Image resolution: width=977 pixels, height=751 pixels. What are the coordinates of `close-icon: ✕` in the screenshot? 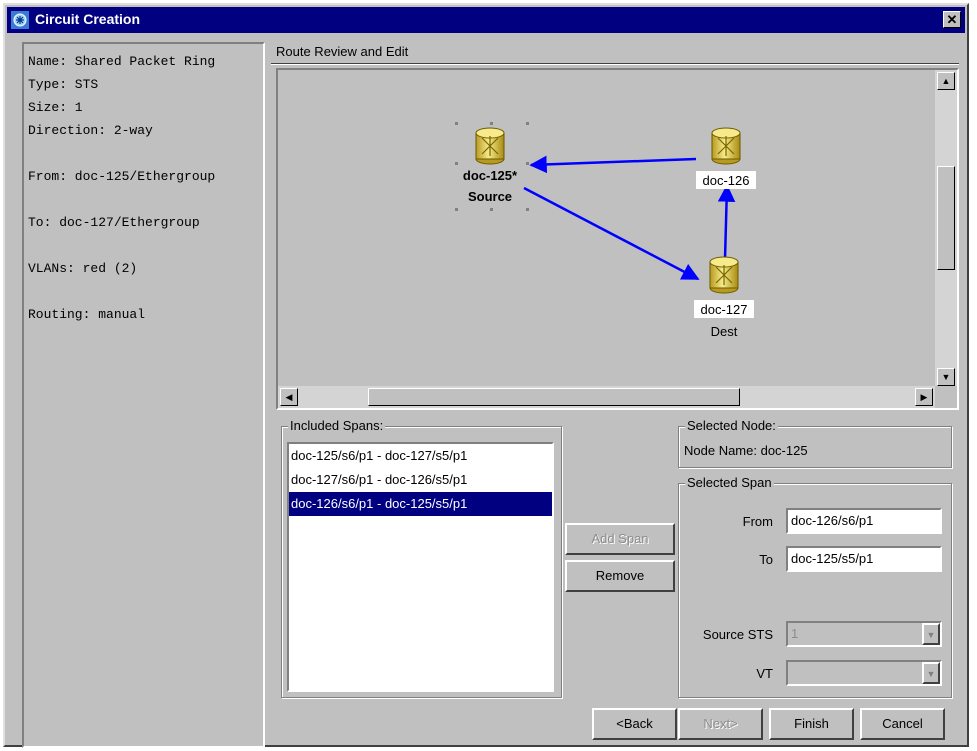 It's located at (952, 19).